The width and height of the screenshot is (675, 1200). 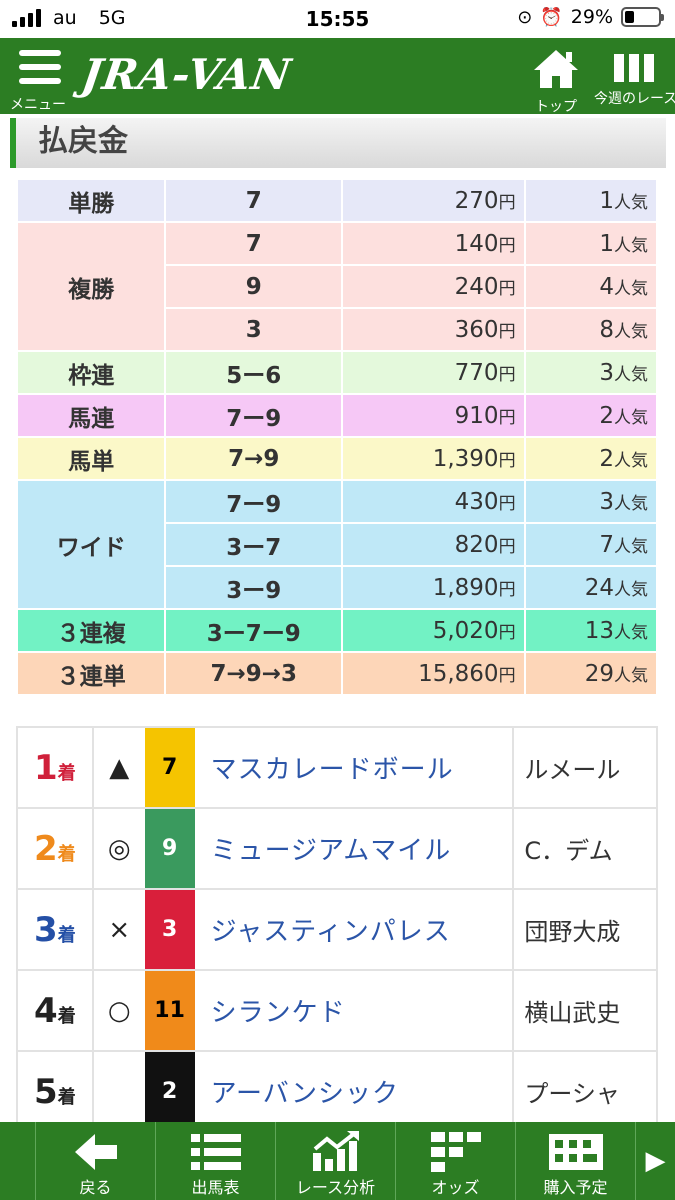 I want to click on payout-row-wide: ワイド 7ー9 430円 3人気, so click(x=337, y=544).